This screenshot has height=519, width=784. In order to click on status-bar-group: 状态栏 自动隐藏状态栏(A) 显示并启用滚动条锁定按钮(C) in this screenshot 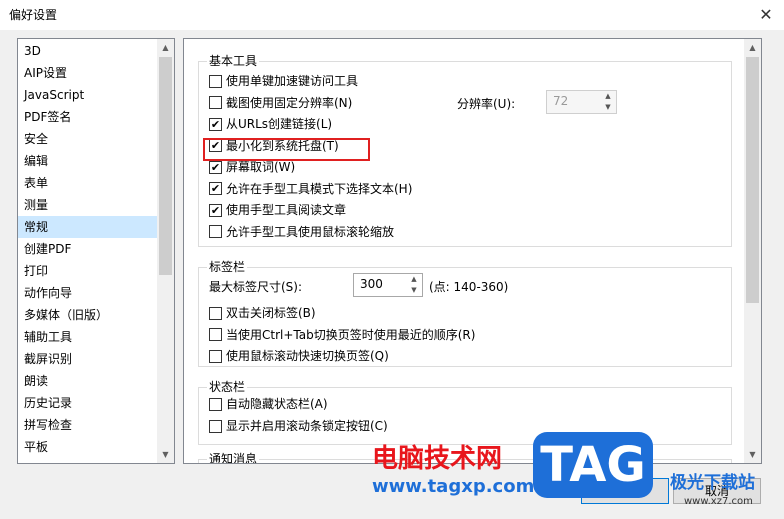, I will do `click(465, 412)`.